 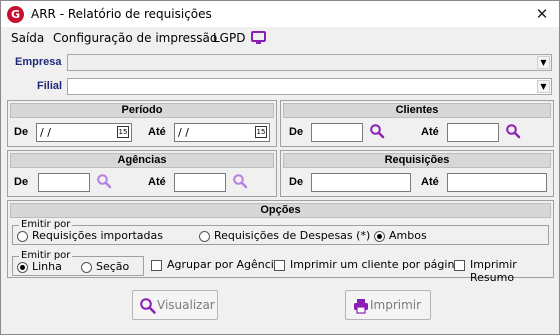 I want to click on clientes-group: Clientes De Até, so click(x=417, y=123).